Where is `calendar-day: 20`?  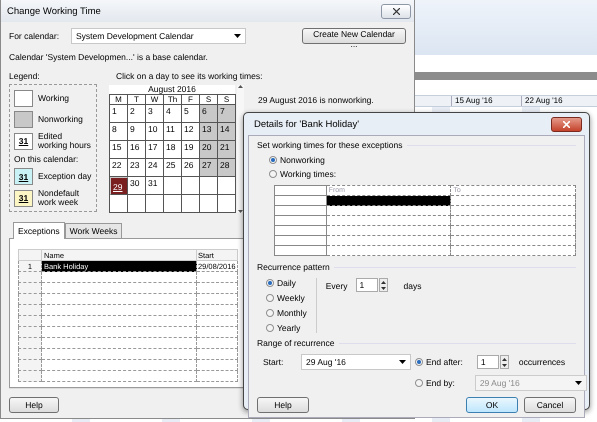
calendar-day: 20 is located at coordinates (209, 150).